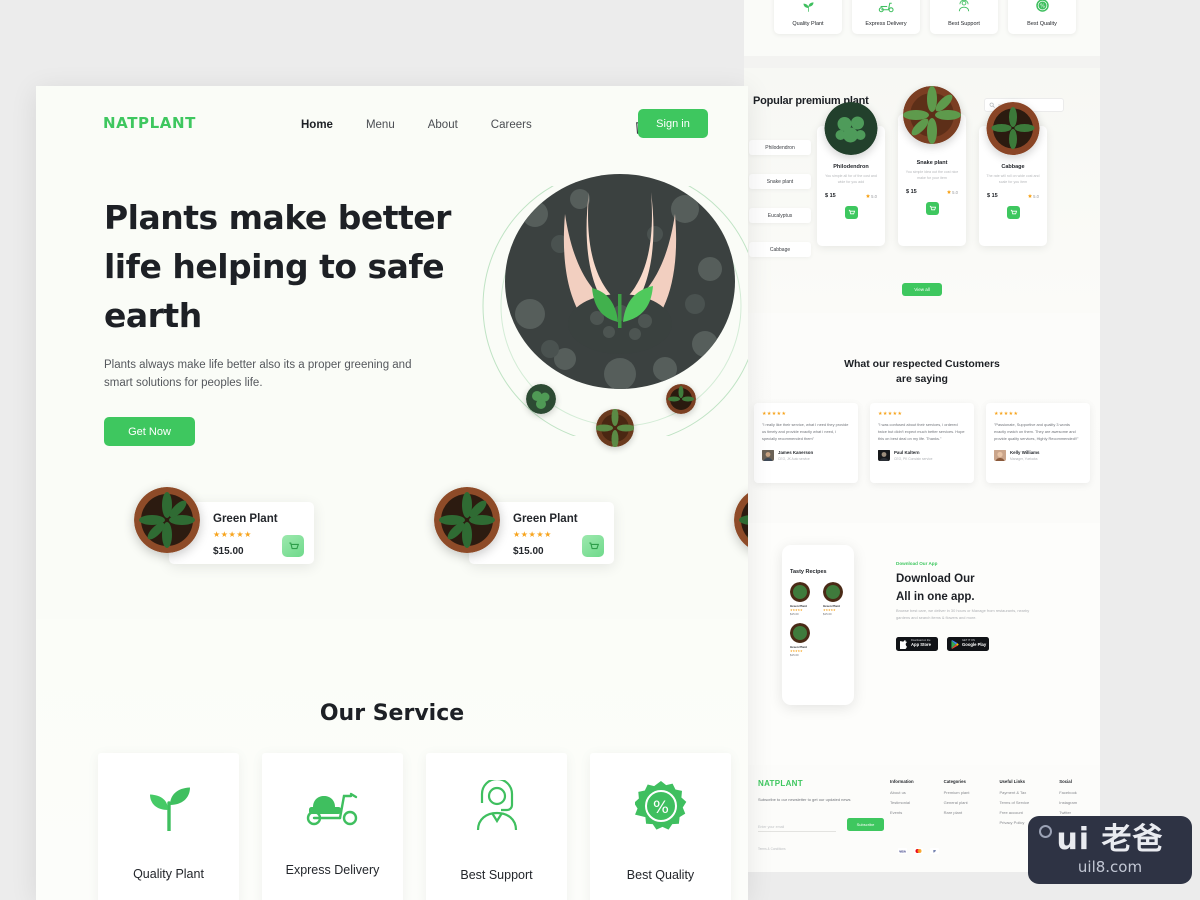  What do you see at coordinates (496, 875) in the screenshot?
I see `service-label: Best Support` at bounding box center [496, 875].